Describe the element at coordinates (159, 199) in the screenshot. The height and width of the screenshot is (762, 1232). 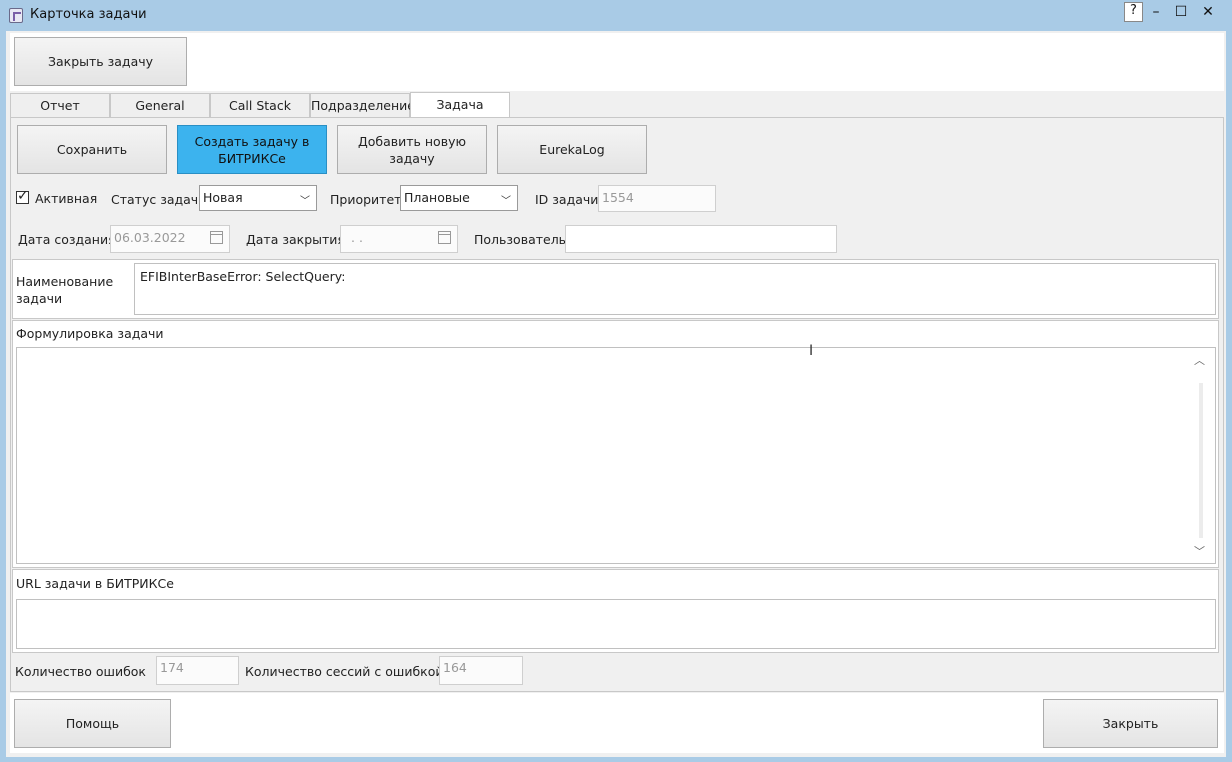
I see `status-label: Статус задачи` at that location.